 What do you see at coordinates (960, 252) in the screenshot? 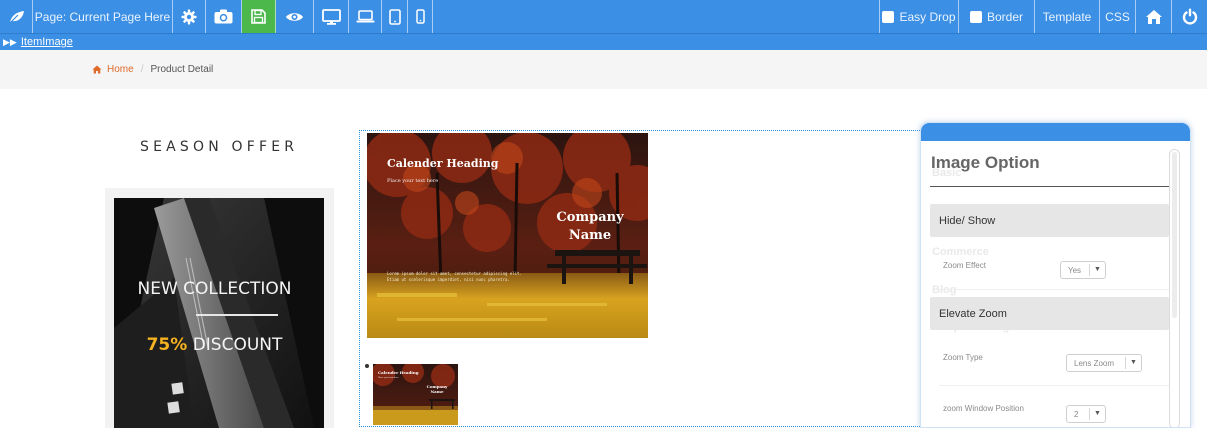
I see `ghost-commerce-label: Commerce` at bounding box center [960, 252].